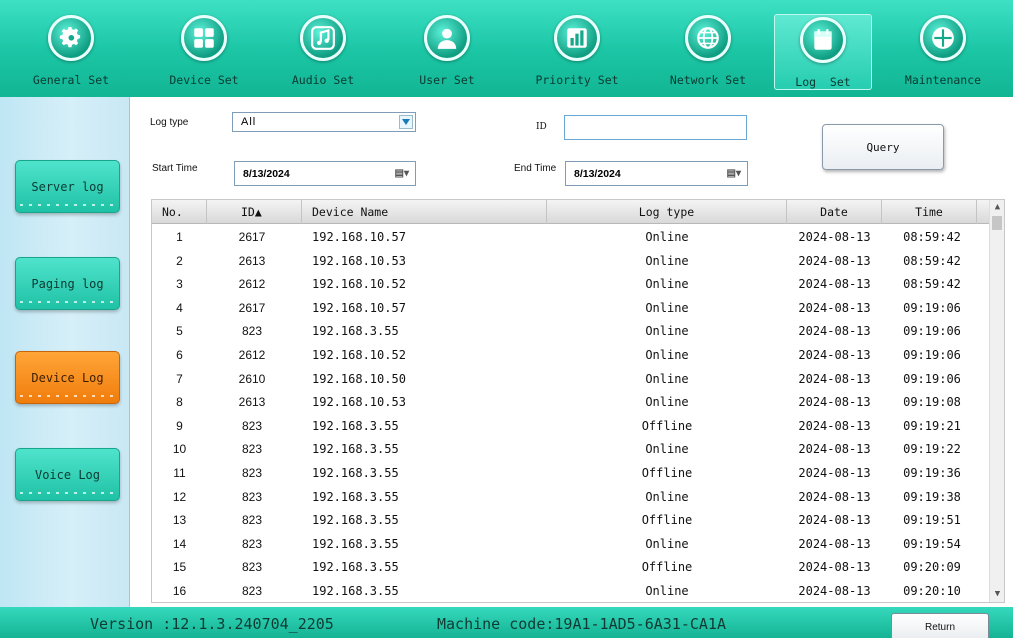 The height and width of the screenshot is (638, 1013). I want to click on start-date-picker: 8/13/2024 ▤▾, so click(325, 173).